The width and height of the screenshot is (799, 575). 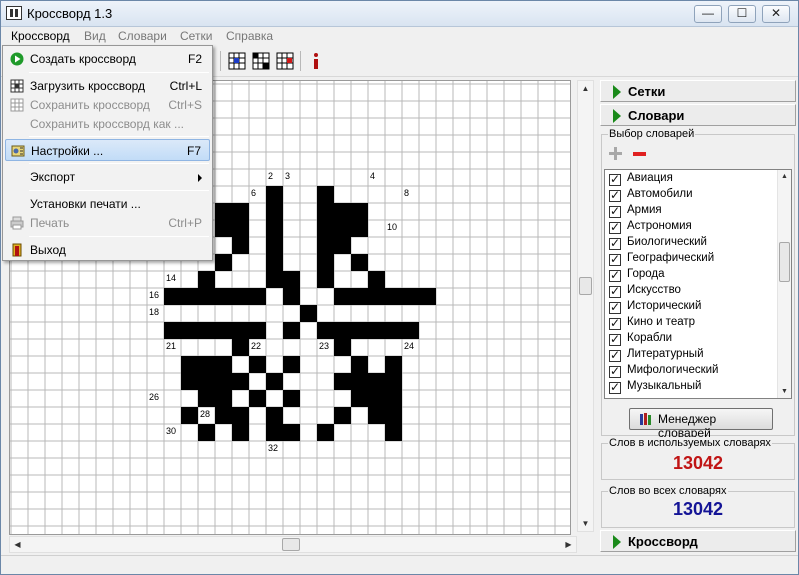 I want to click on menu-exit: Выход, so click(x=107, y=250).